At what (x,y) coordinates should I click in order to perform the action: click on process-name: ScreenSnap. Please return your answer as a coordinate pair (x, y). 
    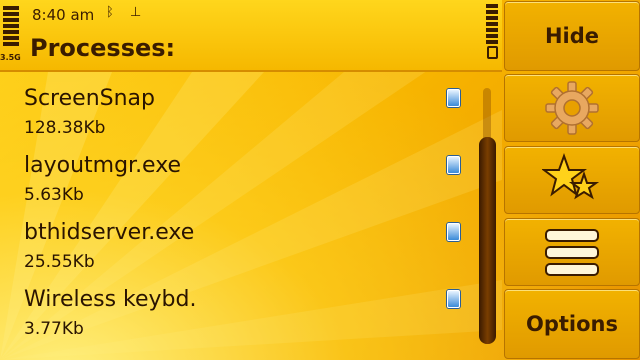
    Looking at the image, I should click on (89, 98).